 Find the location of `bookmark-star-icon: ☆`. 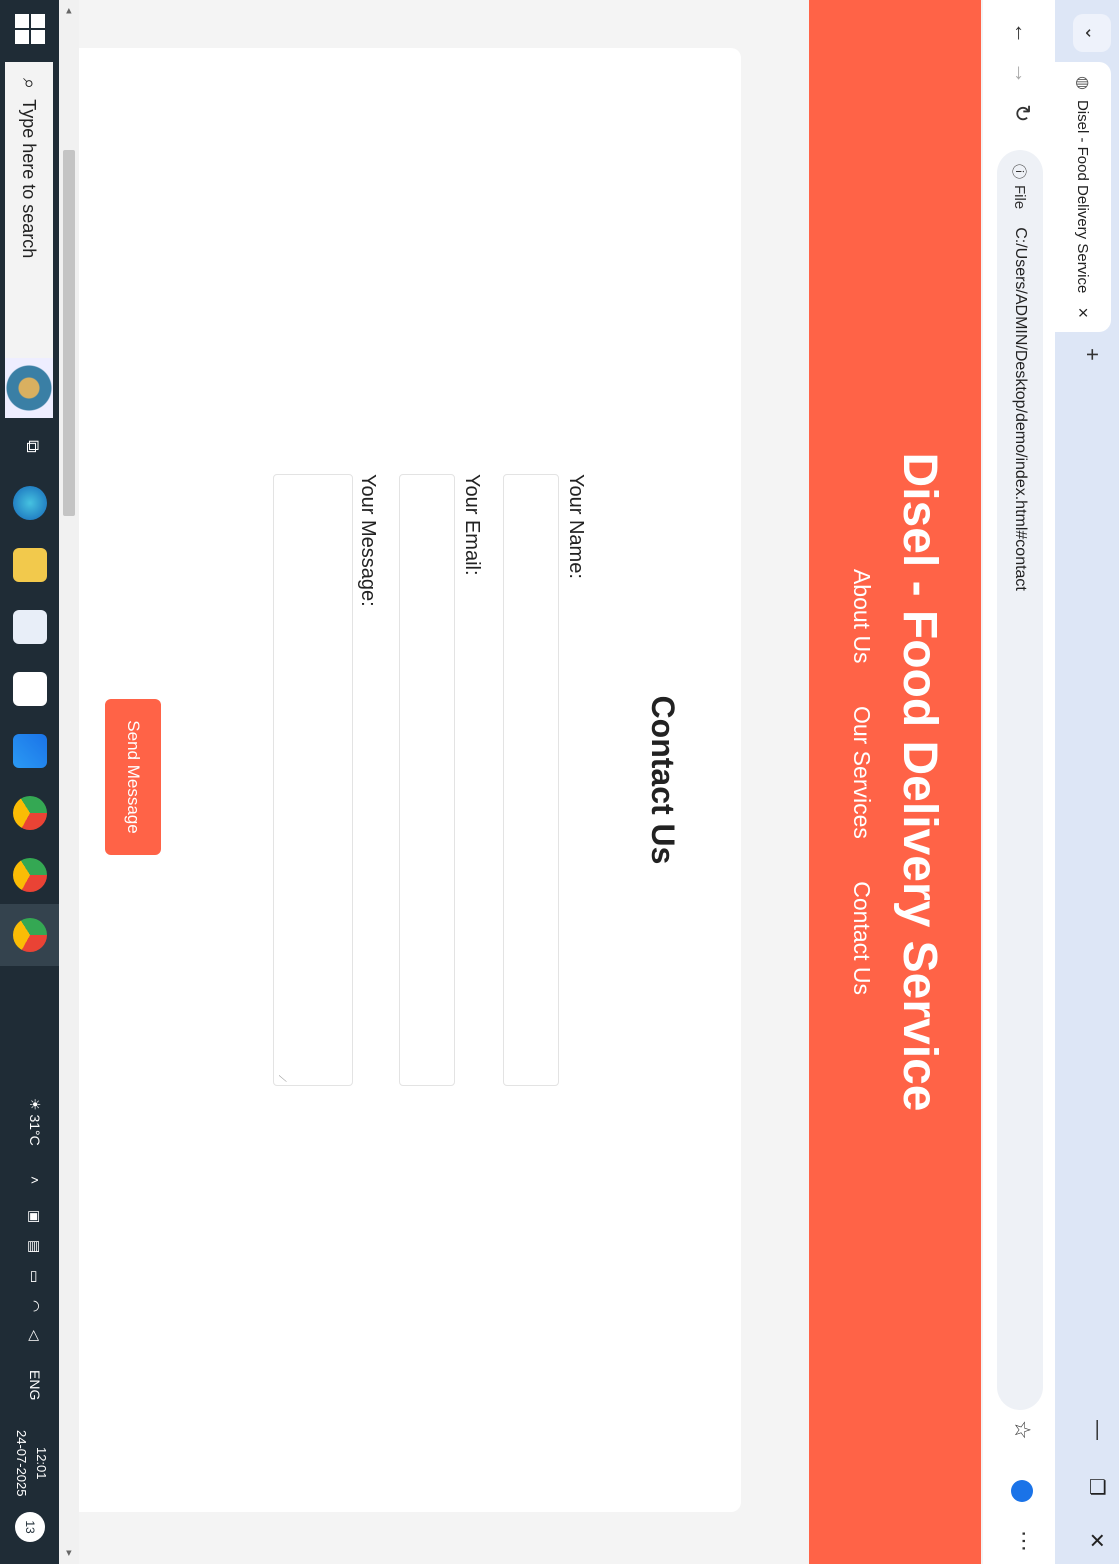

bookmark-star-icon: ☆ is located at coordinates (1022, 1430).